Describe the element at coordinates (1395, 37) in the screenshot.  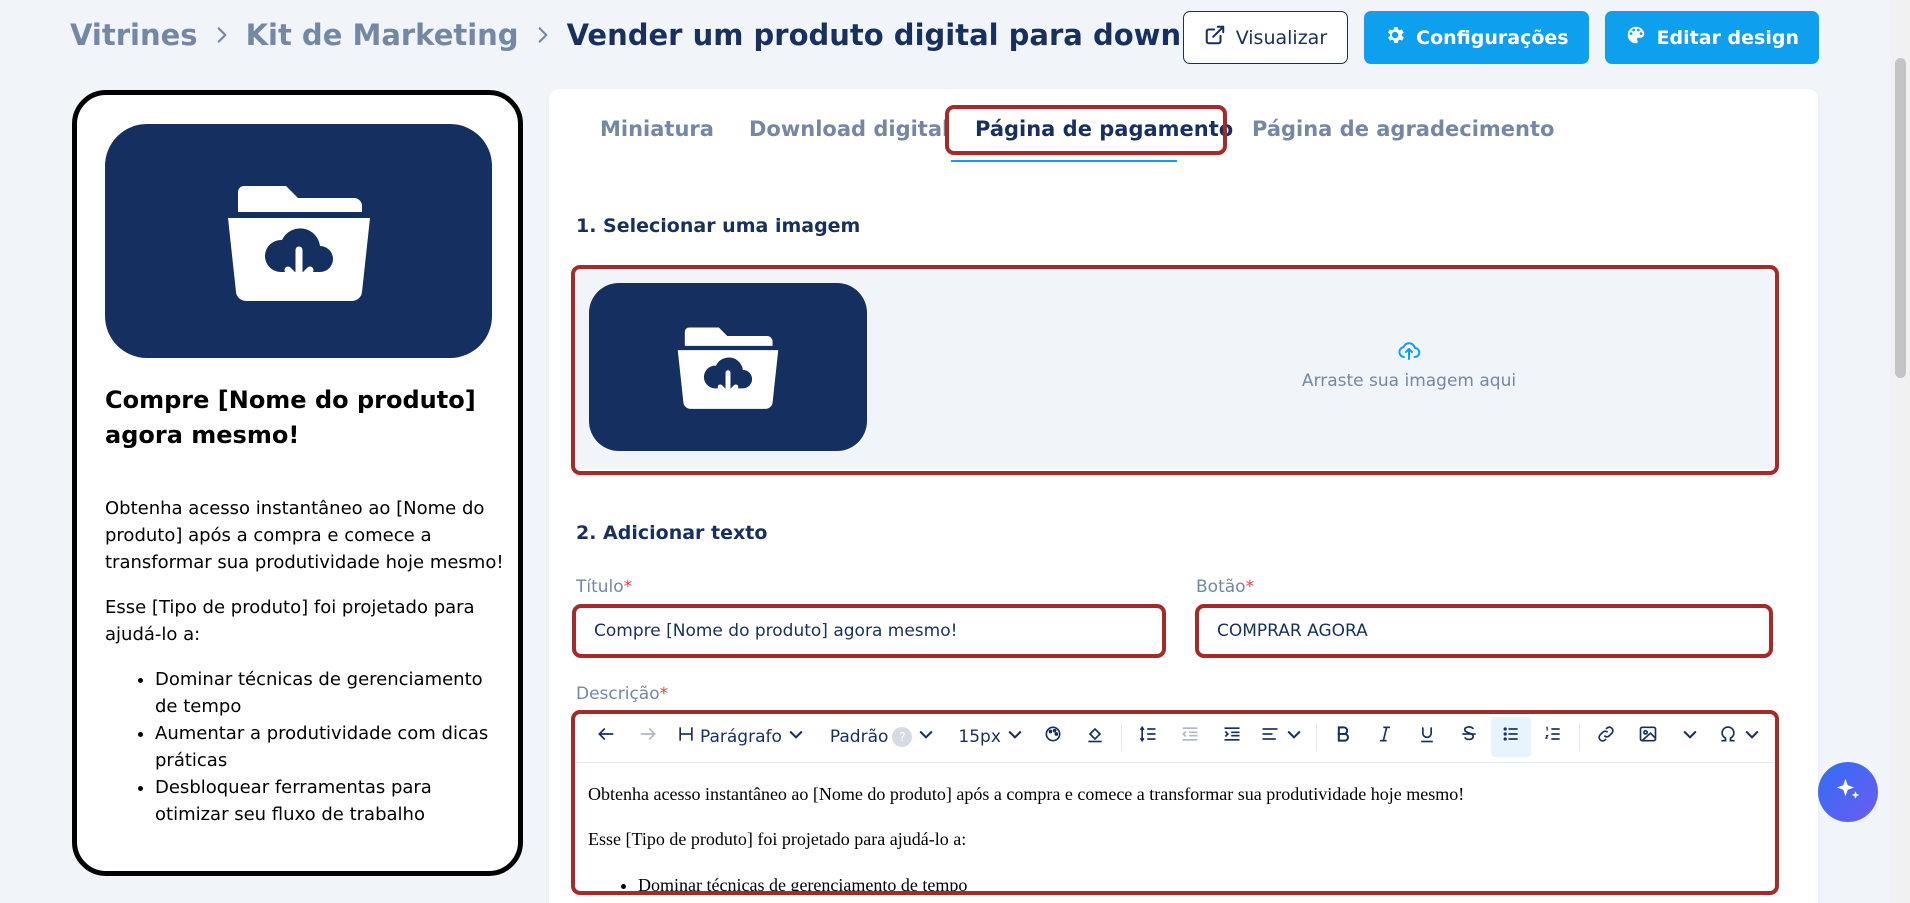
I see `gear-icon` at that location.